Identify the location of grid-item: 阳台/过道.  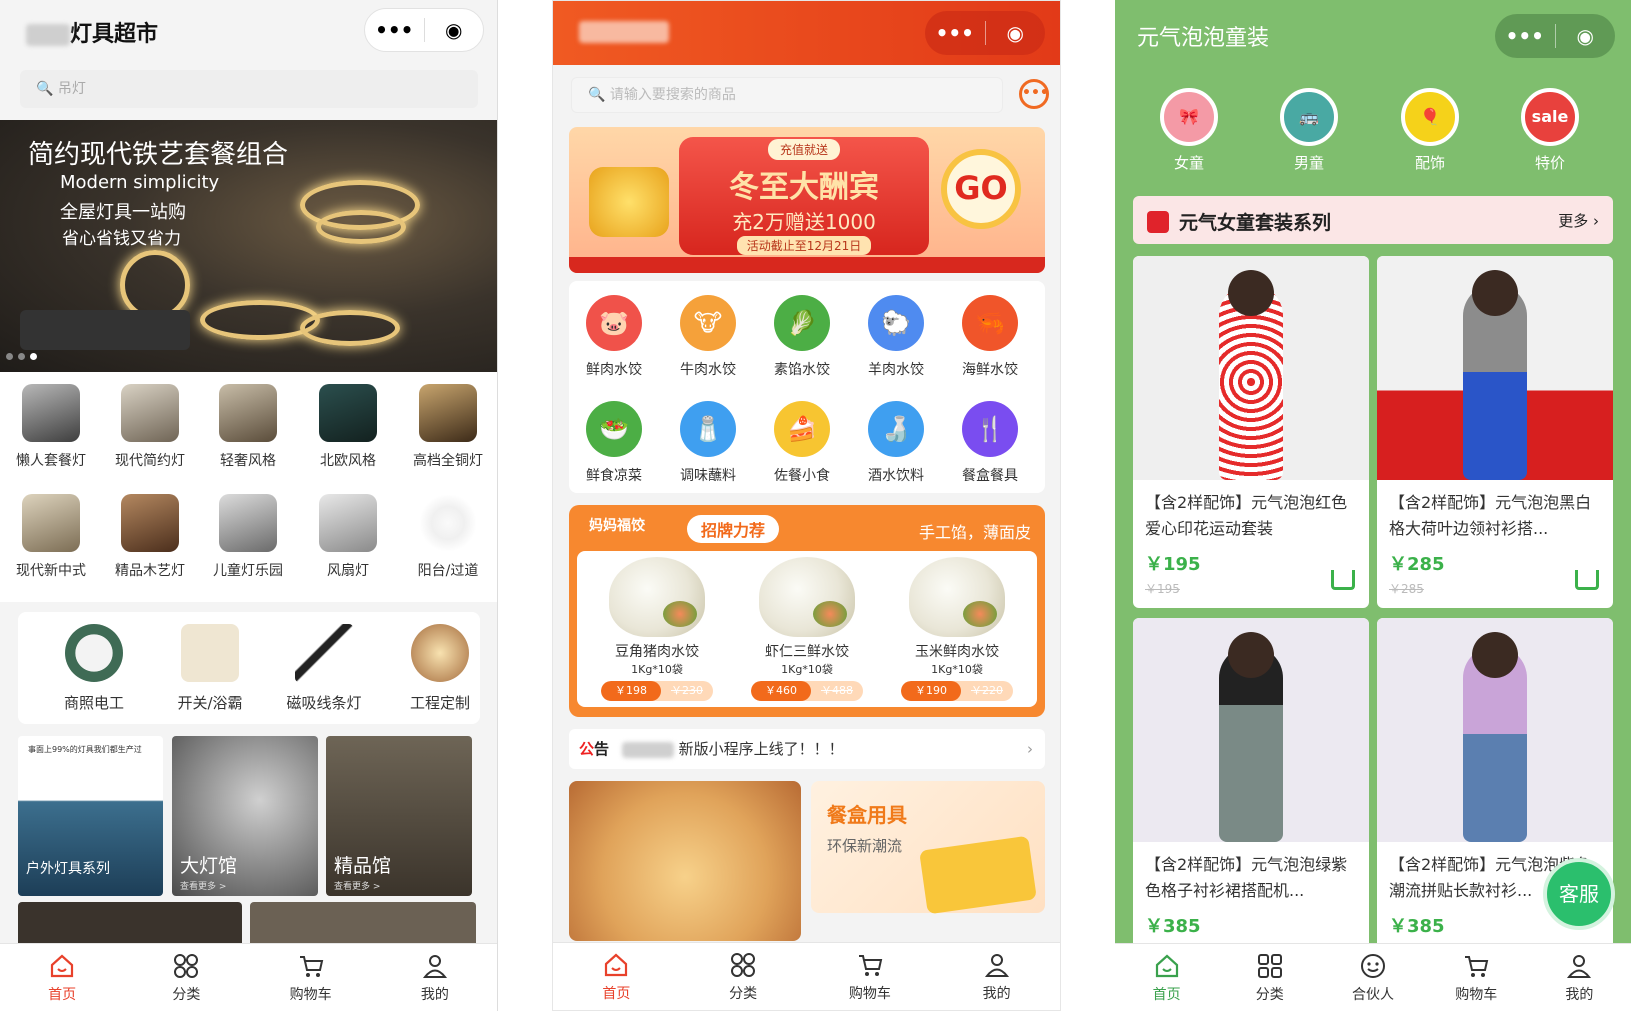
(448, 537).